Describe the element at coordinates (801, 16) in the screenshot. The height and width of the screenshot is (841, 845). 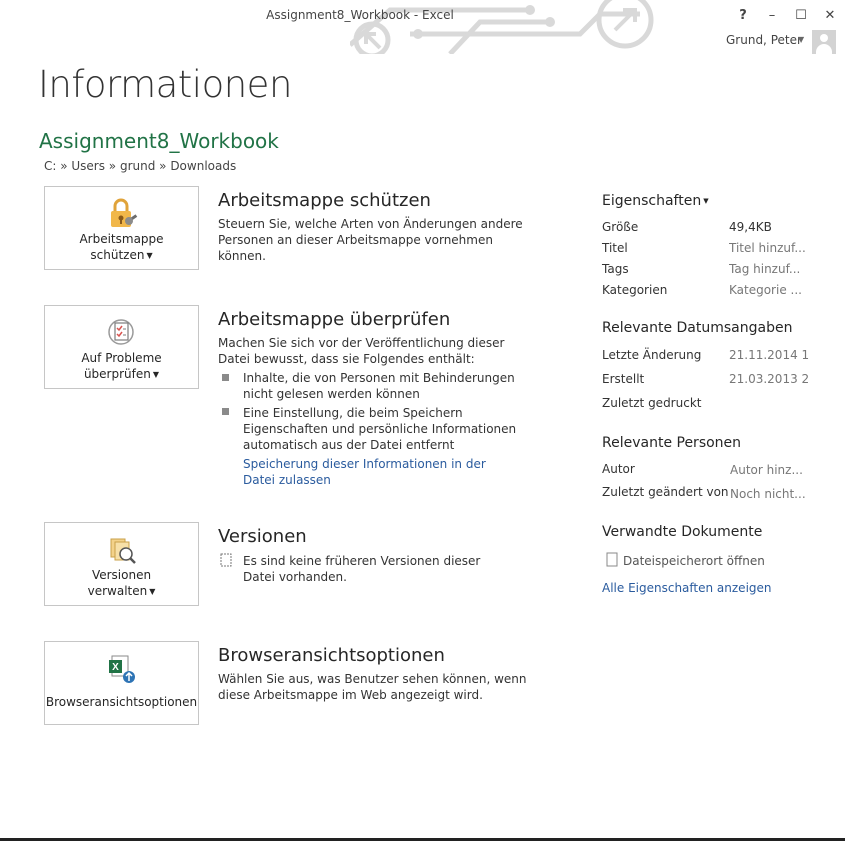
I see `maximize-button: ☐` at that location.